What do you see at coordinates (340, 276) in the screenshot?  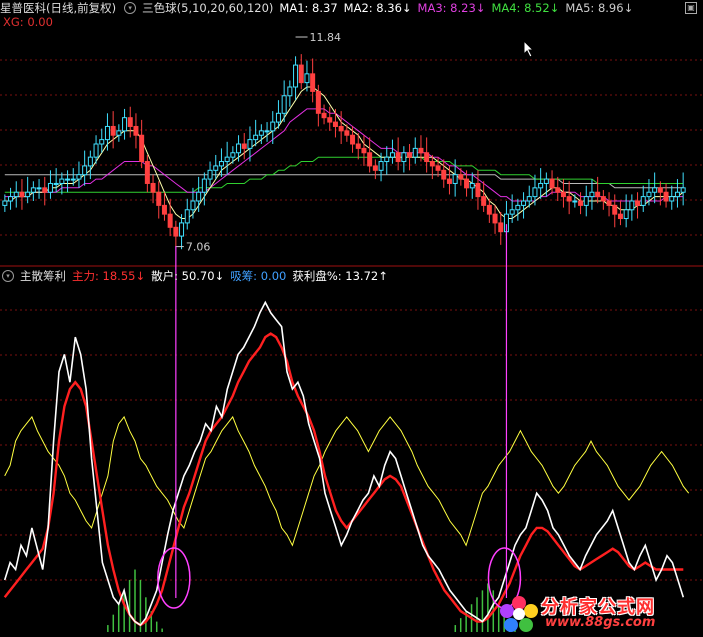 I see `profit-value: 获利盘%: 13.72↑` at bounding box center [340, 276].